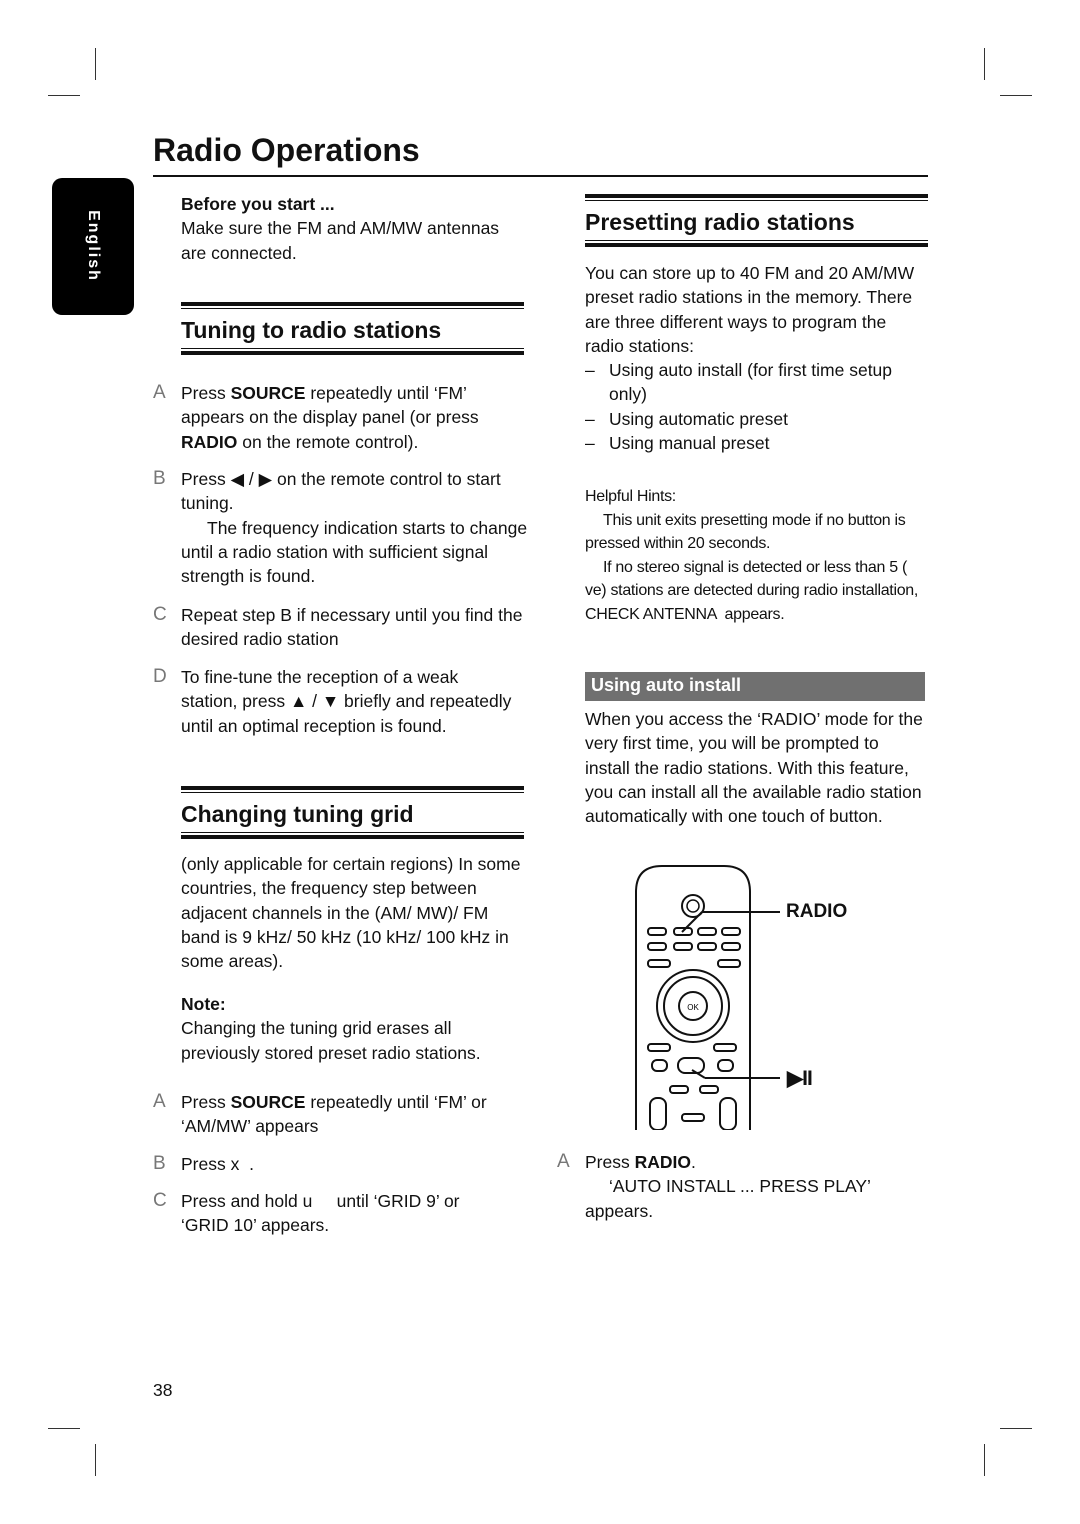  I want to click on language-tab: English, so click(93, 246).